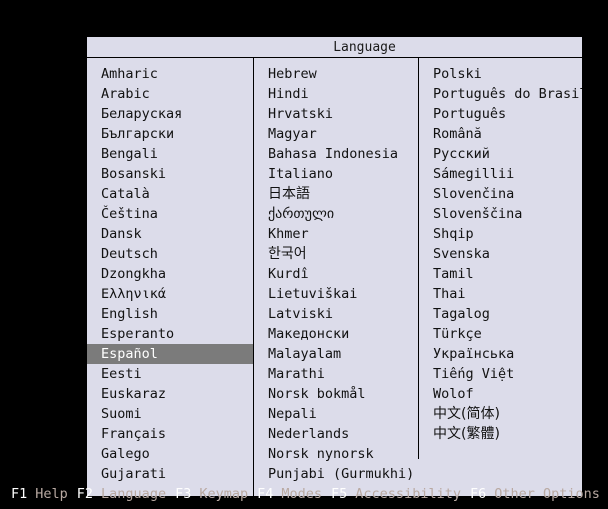 The width and height of the screenshot is (608, 509). I want to click on language-item: Português, so click(500, 114).